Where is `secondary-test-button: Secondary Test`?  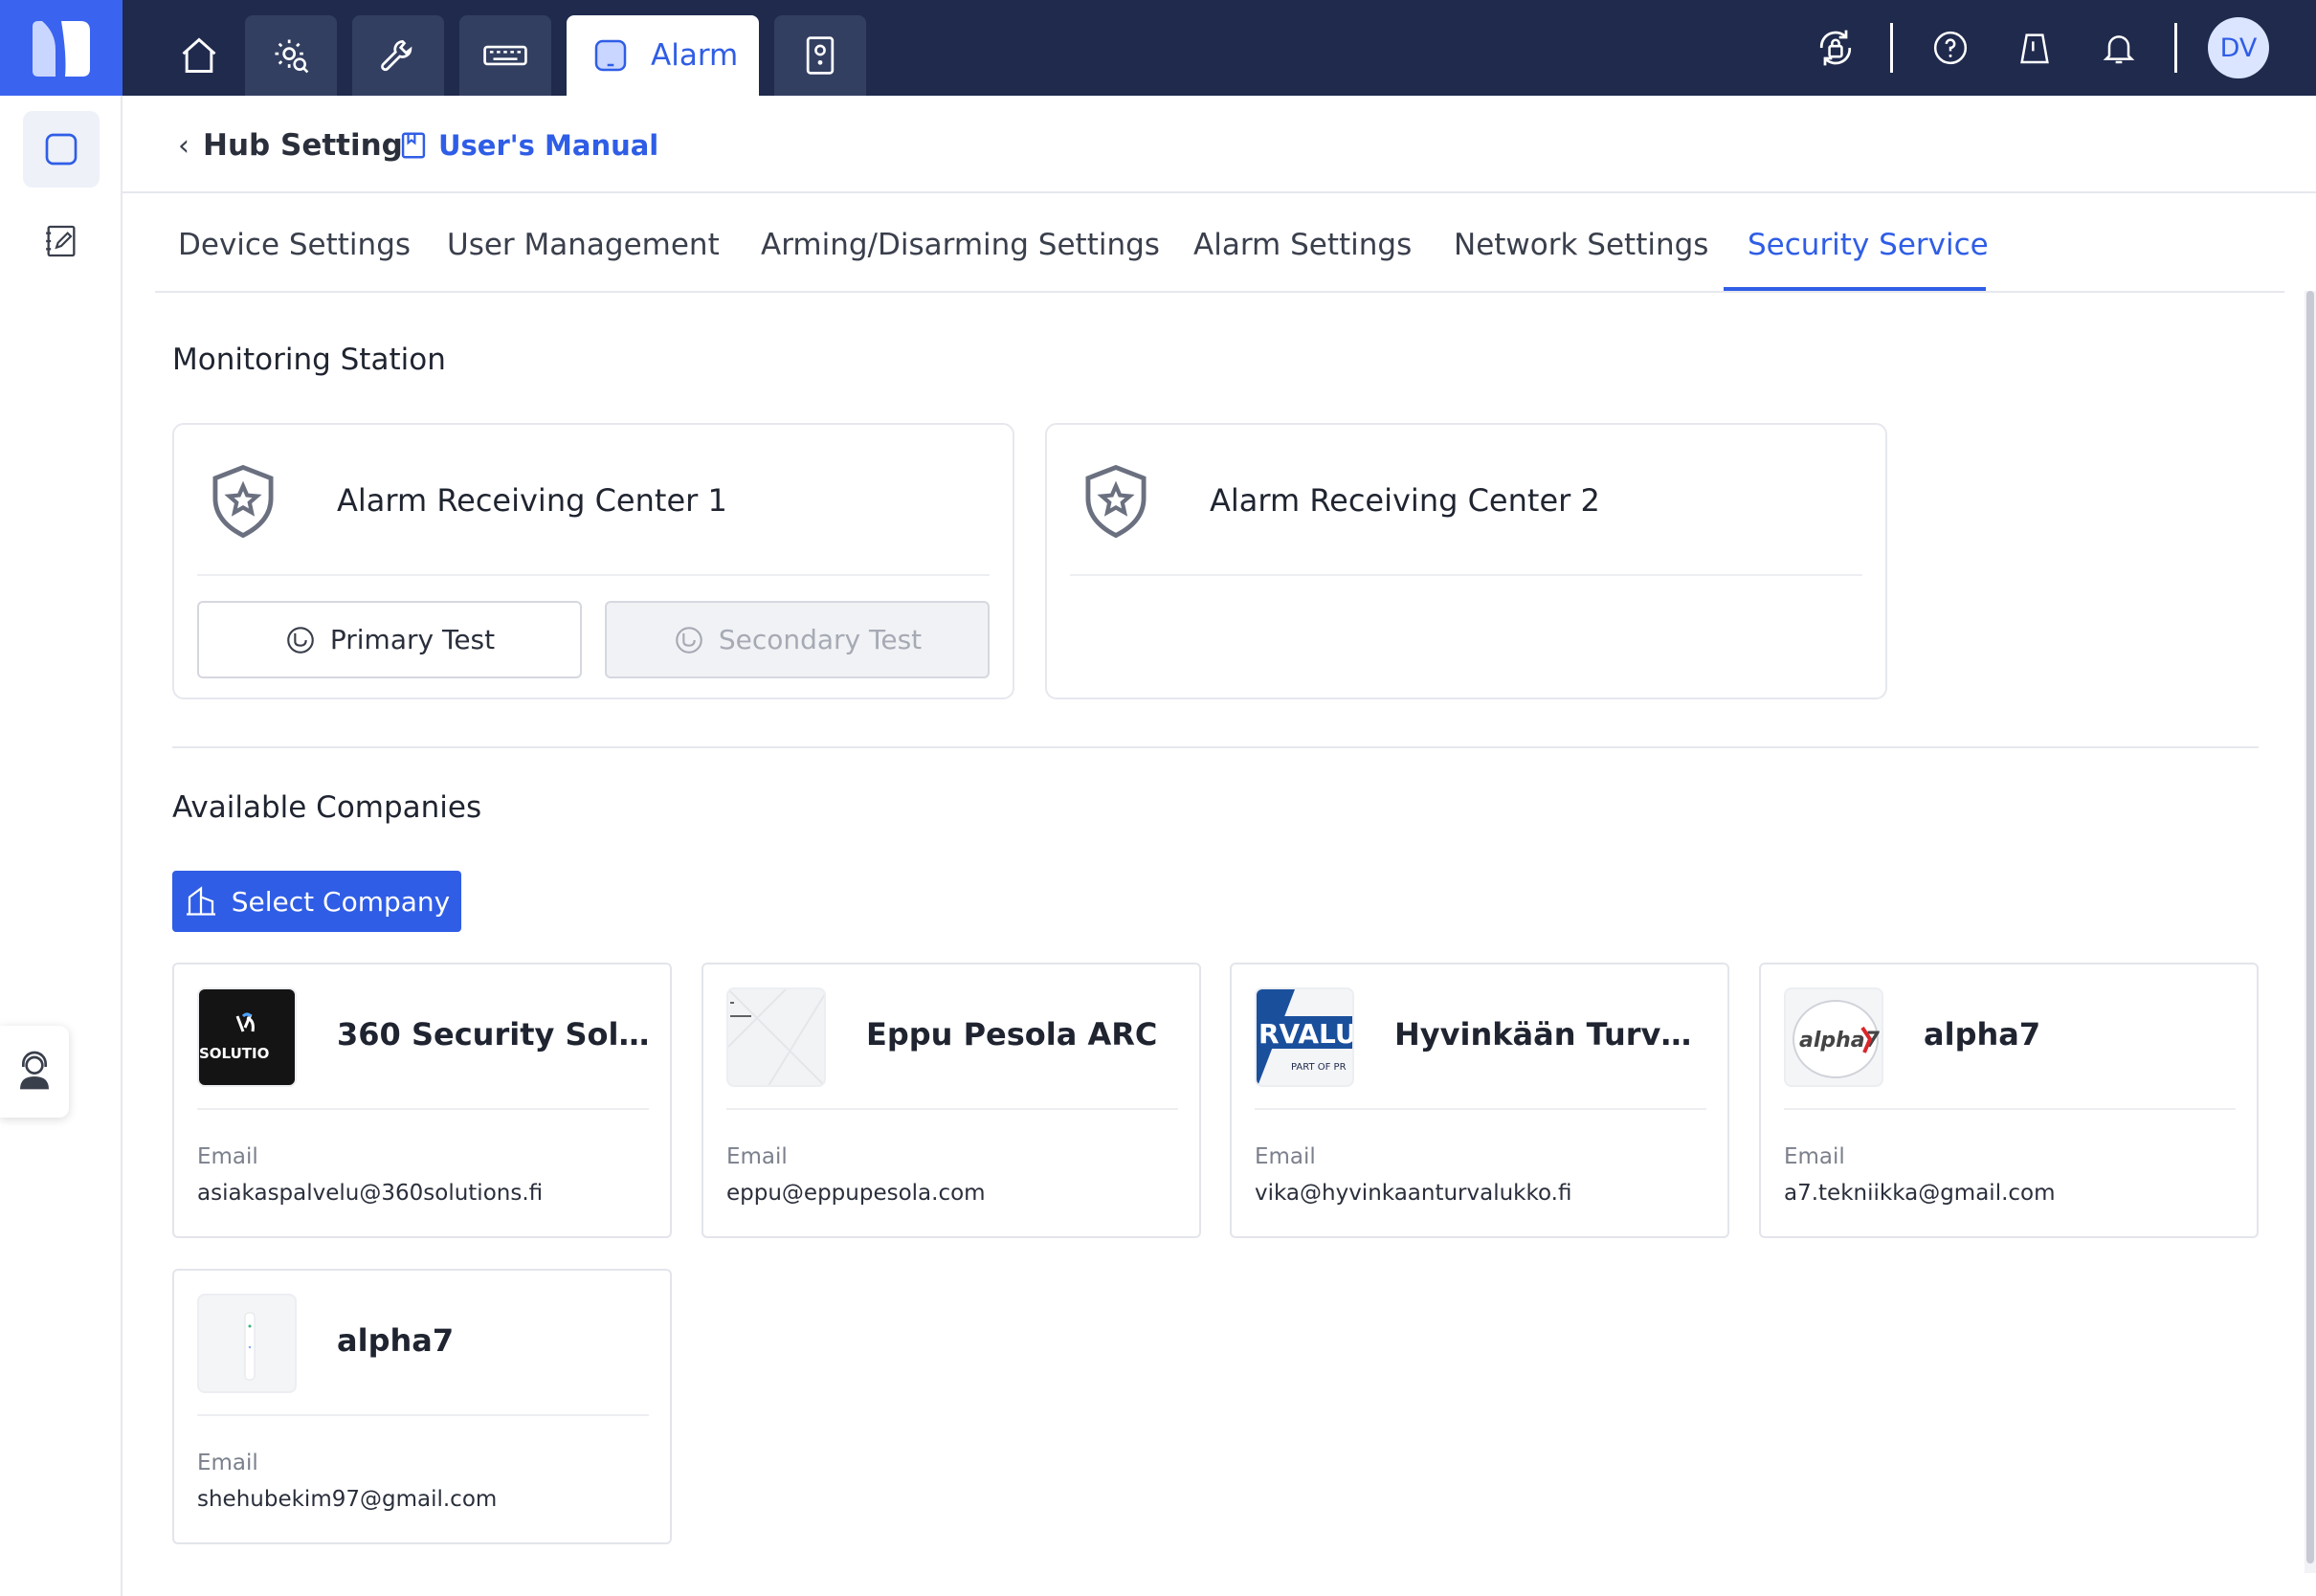 secondary-test-button: Secondary Test is located at coordinates (798, 640).